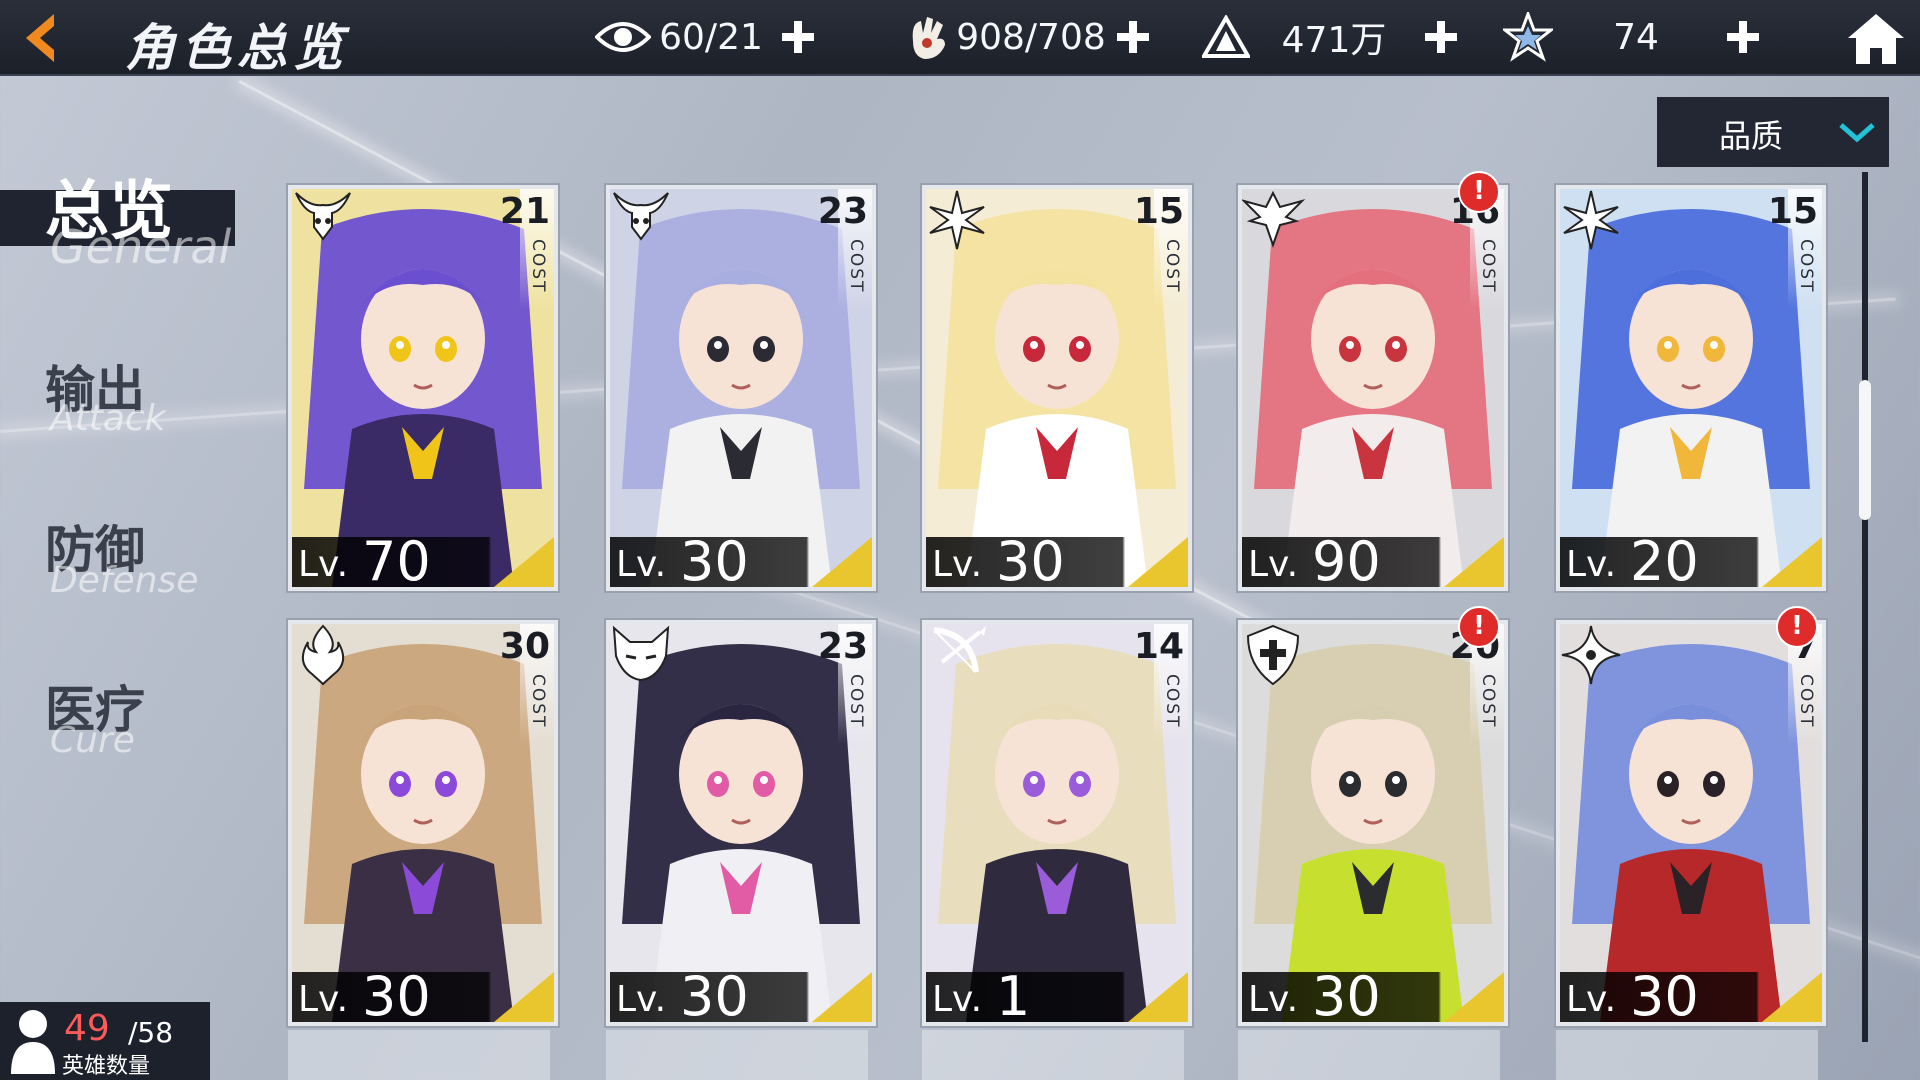 This screenshot has height=1080, width=1920. What do you see at coordinates (237, 48) in the screenshot?
I see `page-title: 角色总览` at bounding box center [237, 48].